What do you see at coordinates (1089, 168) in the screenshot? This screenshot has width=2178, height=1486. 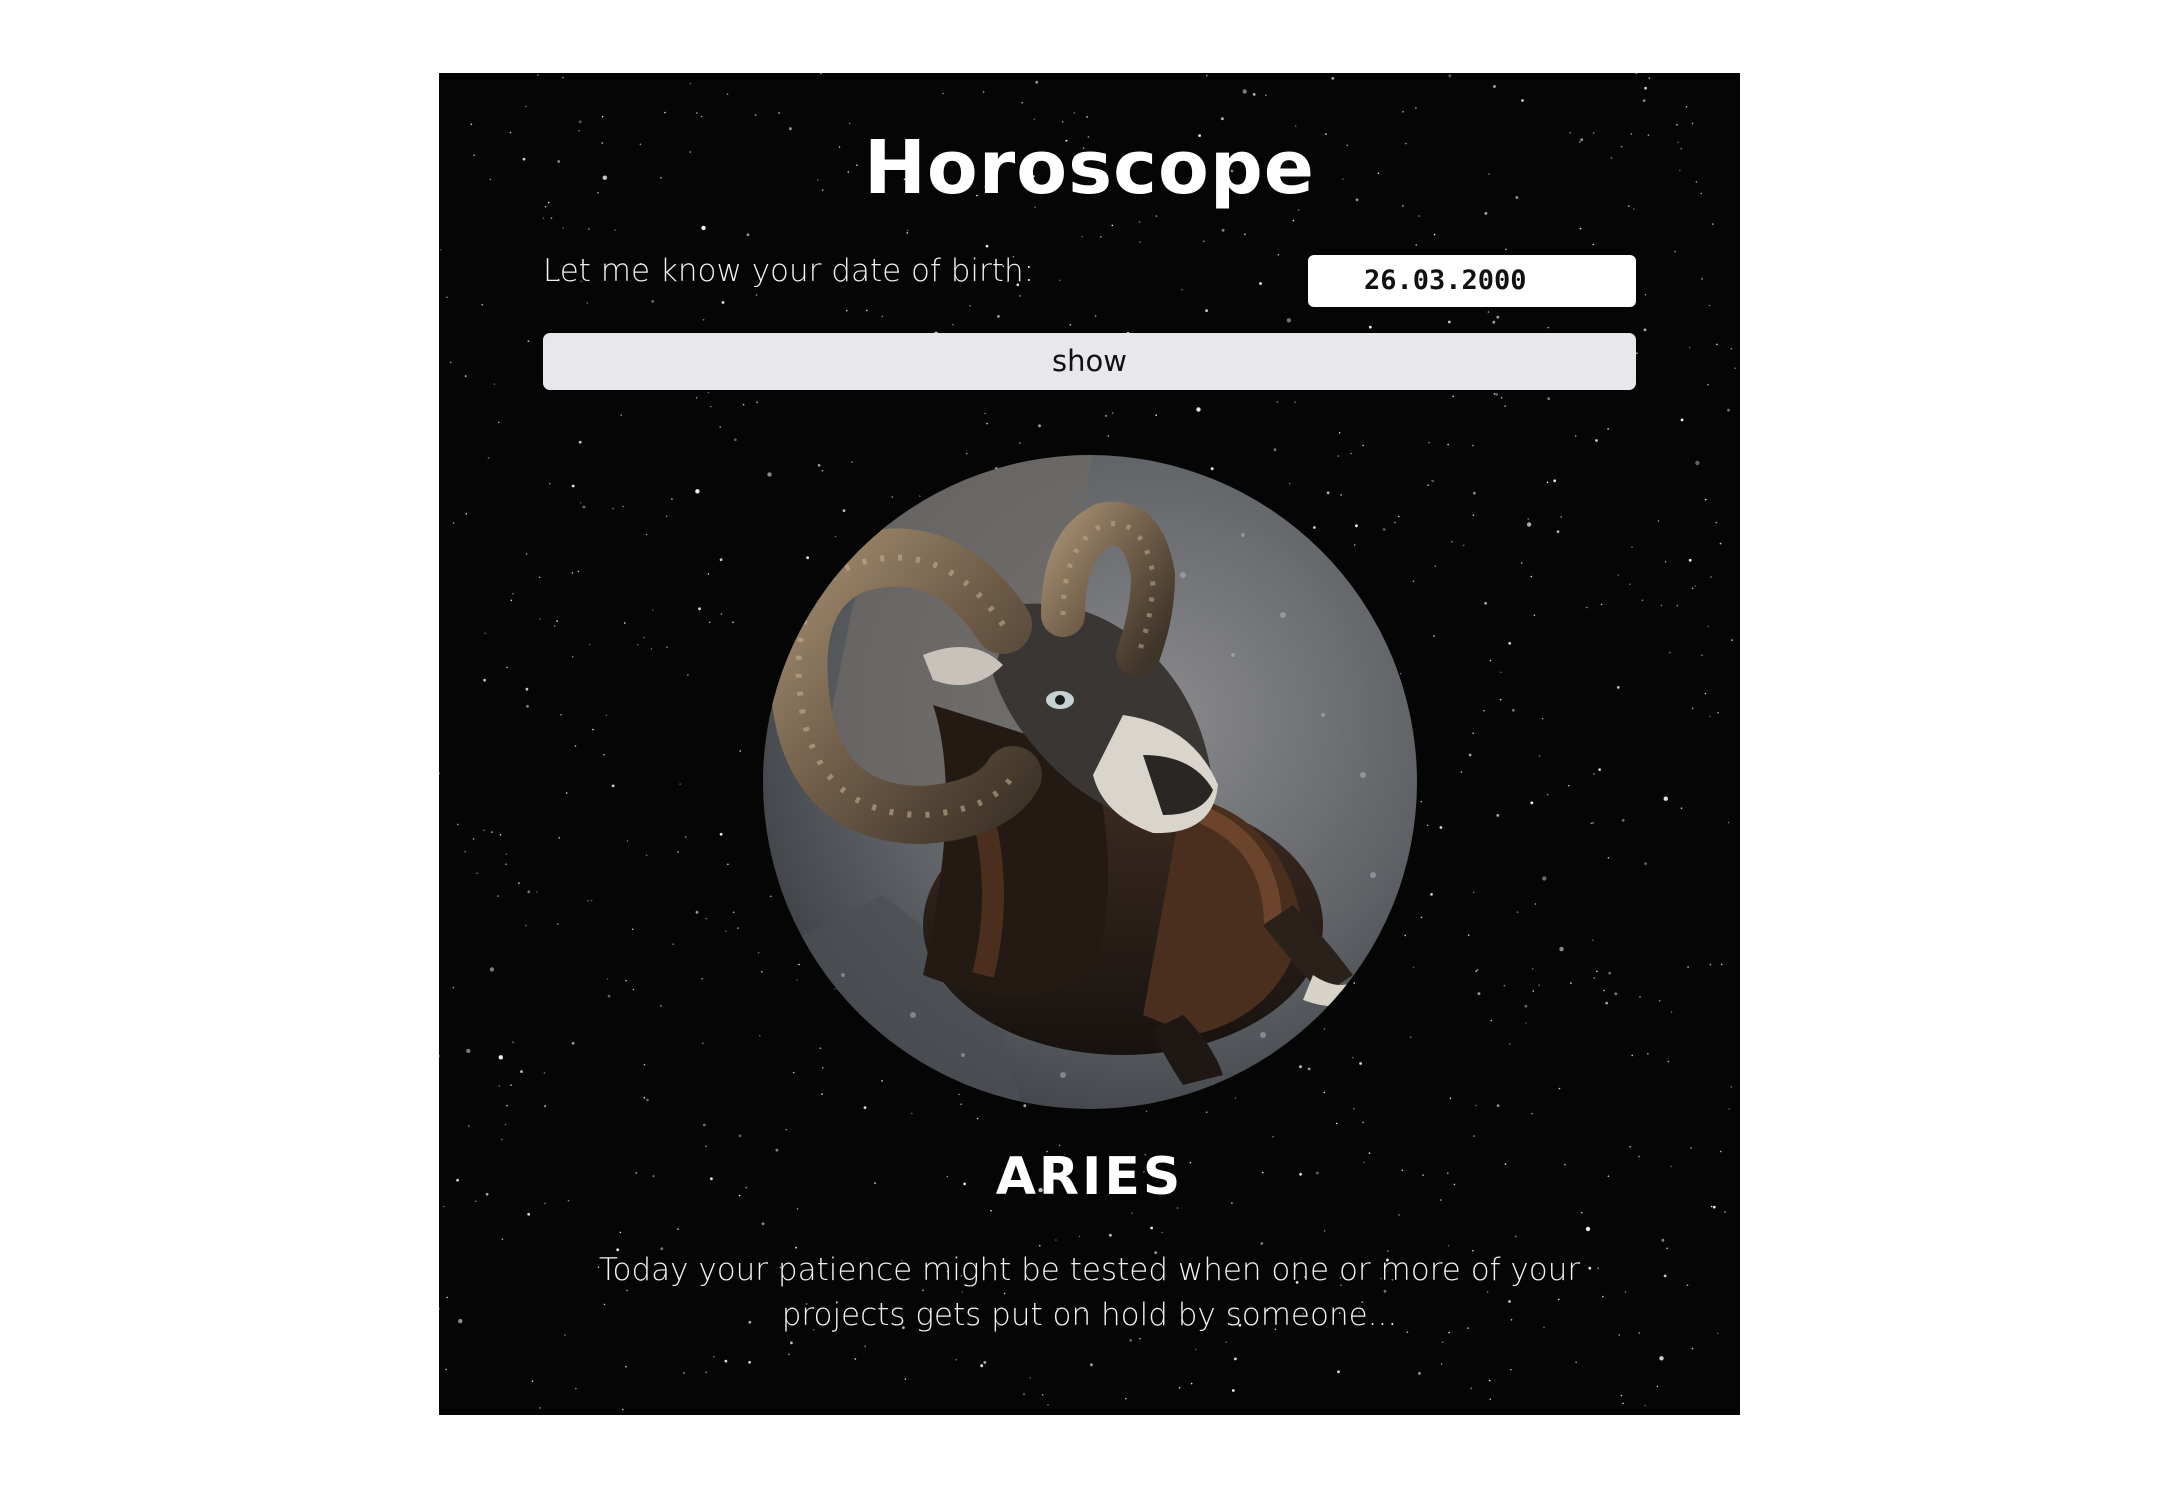 I see `page-title: Horoscope` at bounding box center [1089, 168].